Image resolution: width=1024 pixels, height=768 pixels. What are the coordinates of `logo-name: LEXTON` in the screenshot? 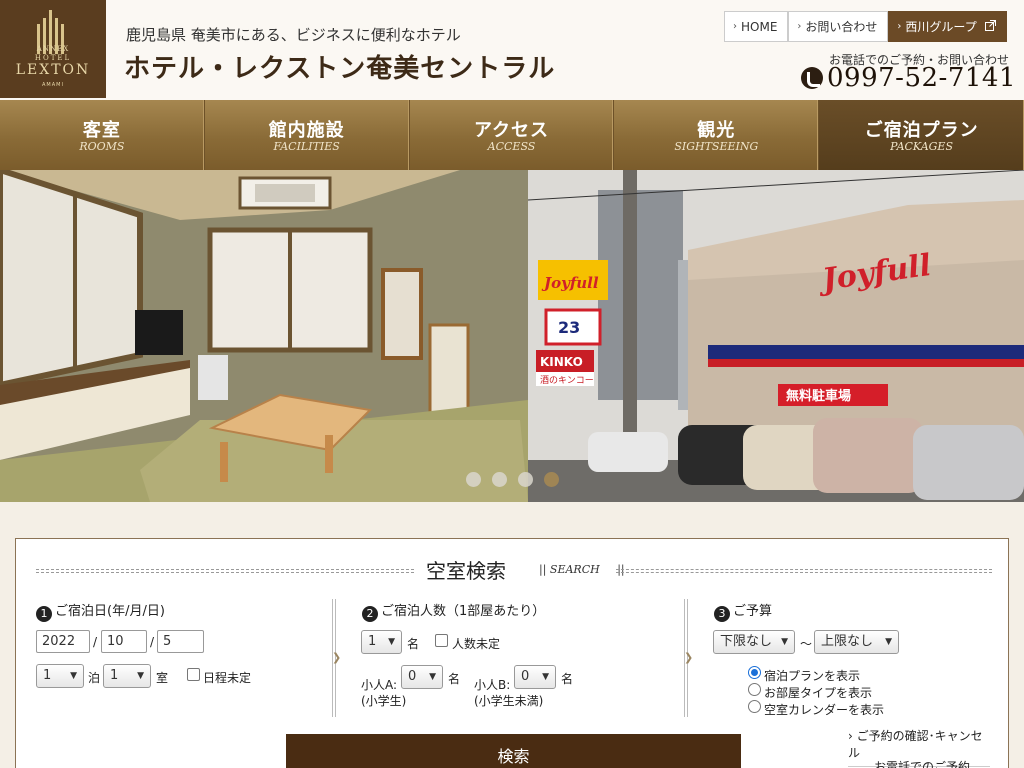 It's located at (53, 70).